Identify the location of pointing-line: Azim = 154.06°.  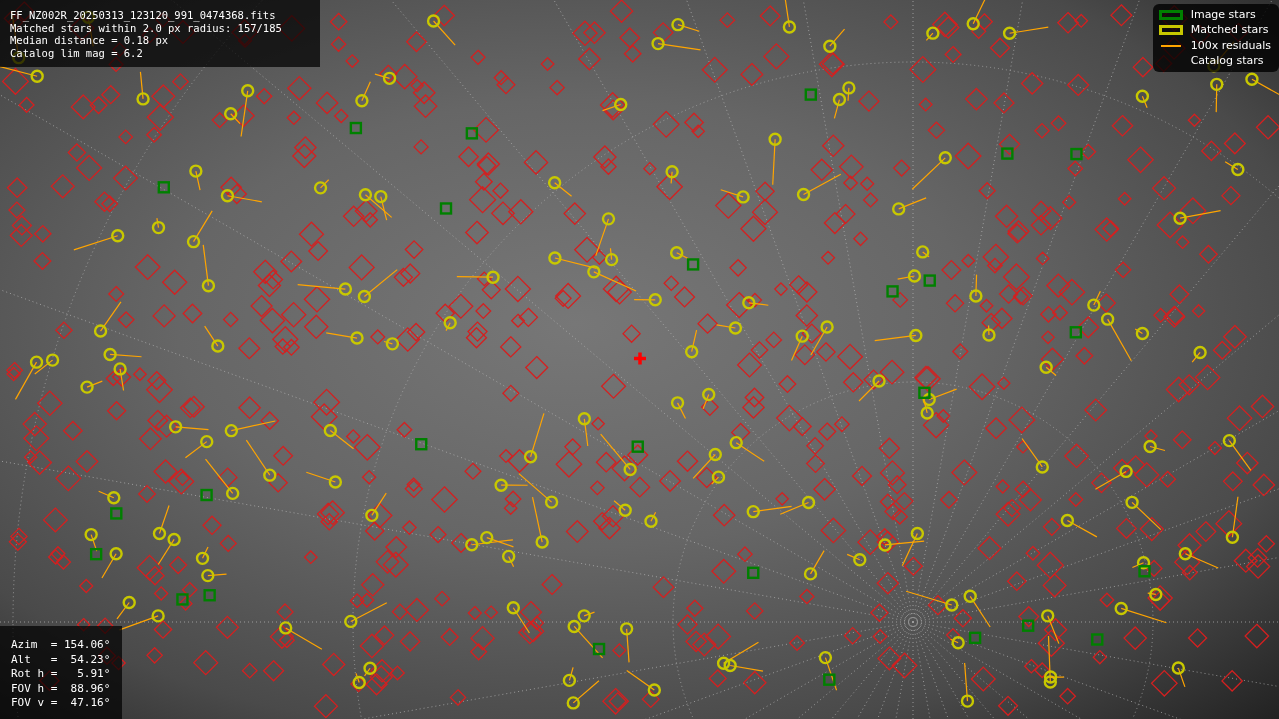
(61, 645).